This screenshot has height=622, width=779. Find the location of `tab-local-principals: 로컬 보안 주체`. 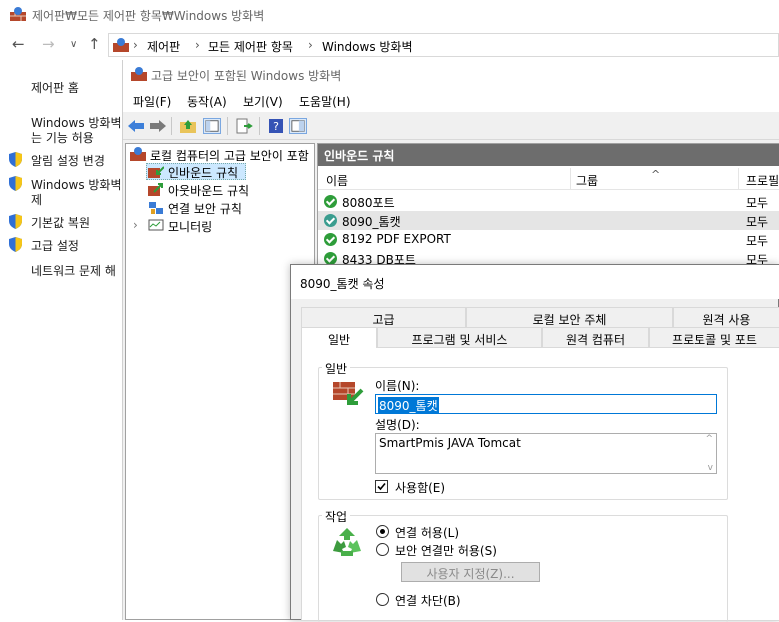

tab-local-principals: 로컬 보안 주체 is located at coordinates (569, 317).